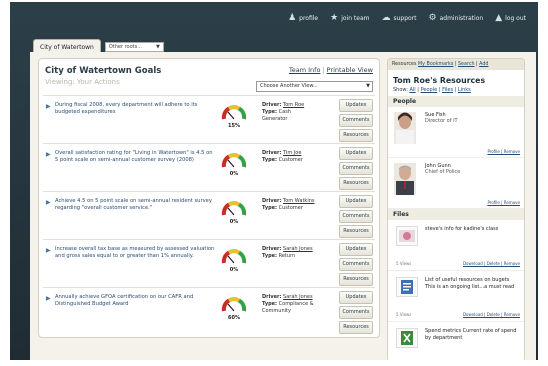 The image size is (548, 366). What do you see at coordinates (456, 101) in the screenshot?
I see `people-heading: People` at bounding box center [456, 101].